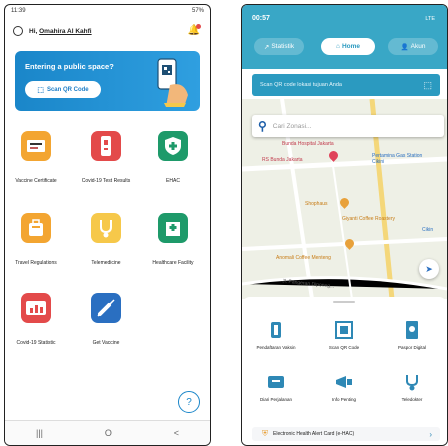 Image resolution: width=448 pixels, height=446 pixels. Describe the element at coordinates (276, 382) in the screenshot. I see `travel-diary-icon` at that location.